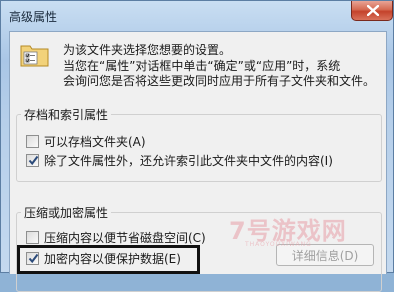  What do you see at coordinates (66, 212) in the screenshot?
I see `compress-encrypt-group-label: 压缩或加密属性` at bounding box center [66, 212].